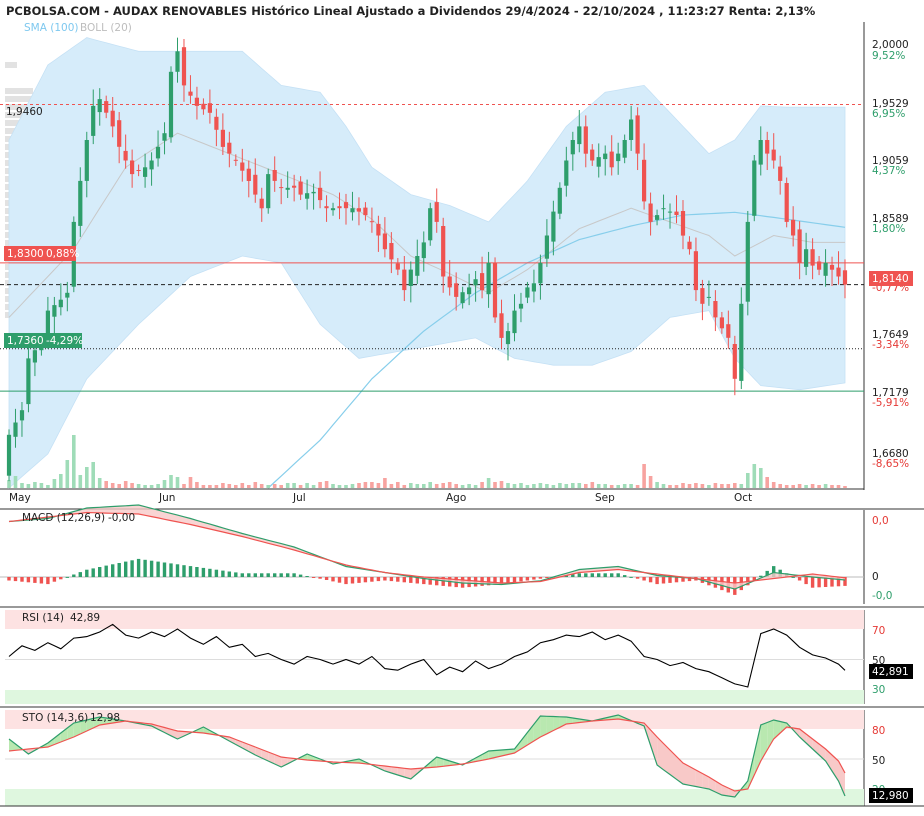 The width and height of the screenshot is (924, 816). I want to click on x-tick-label: Oct, so click(743, 498).